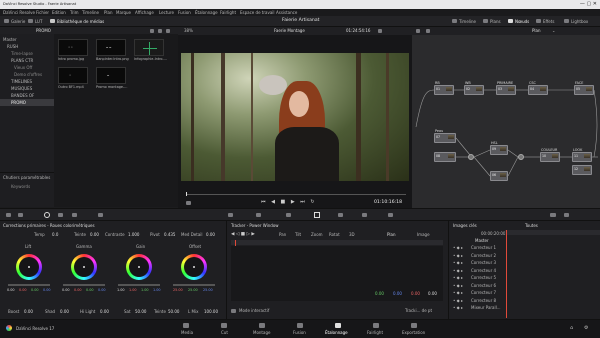 Image resolution: width=600 pixels, height=338 pixels. Describe the element at coordinates (499, 176) in the screenshot. I see `node-06: 06` at that location.